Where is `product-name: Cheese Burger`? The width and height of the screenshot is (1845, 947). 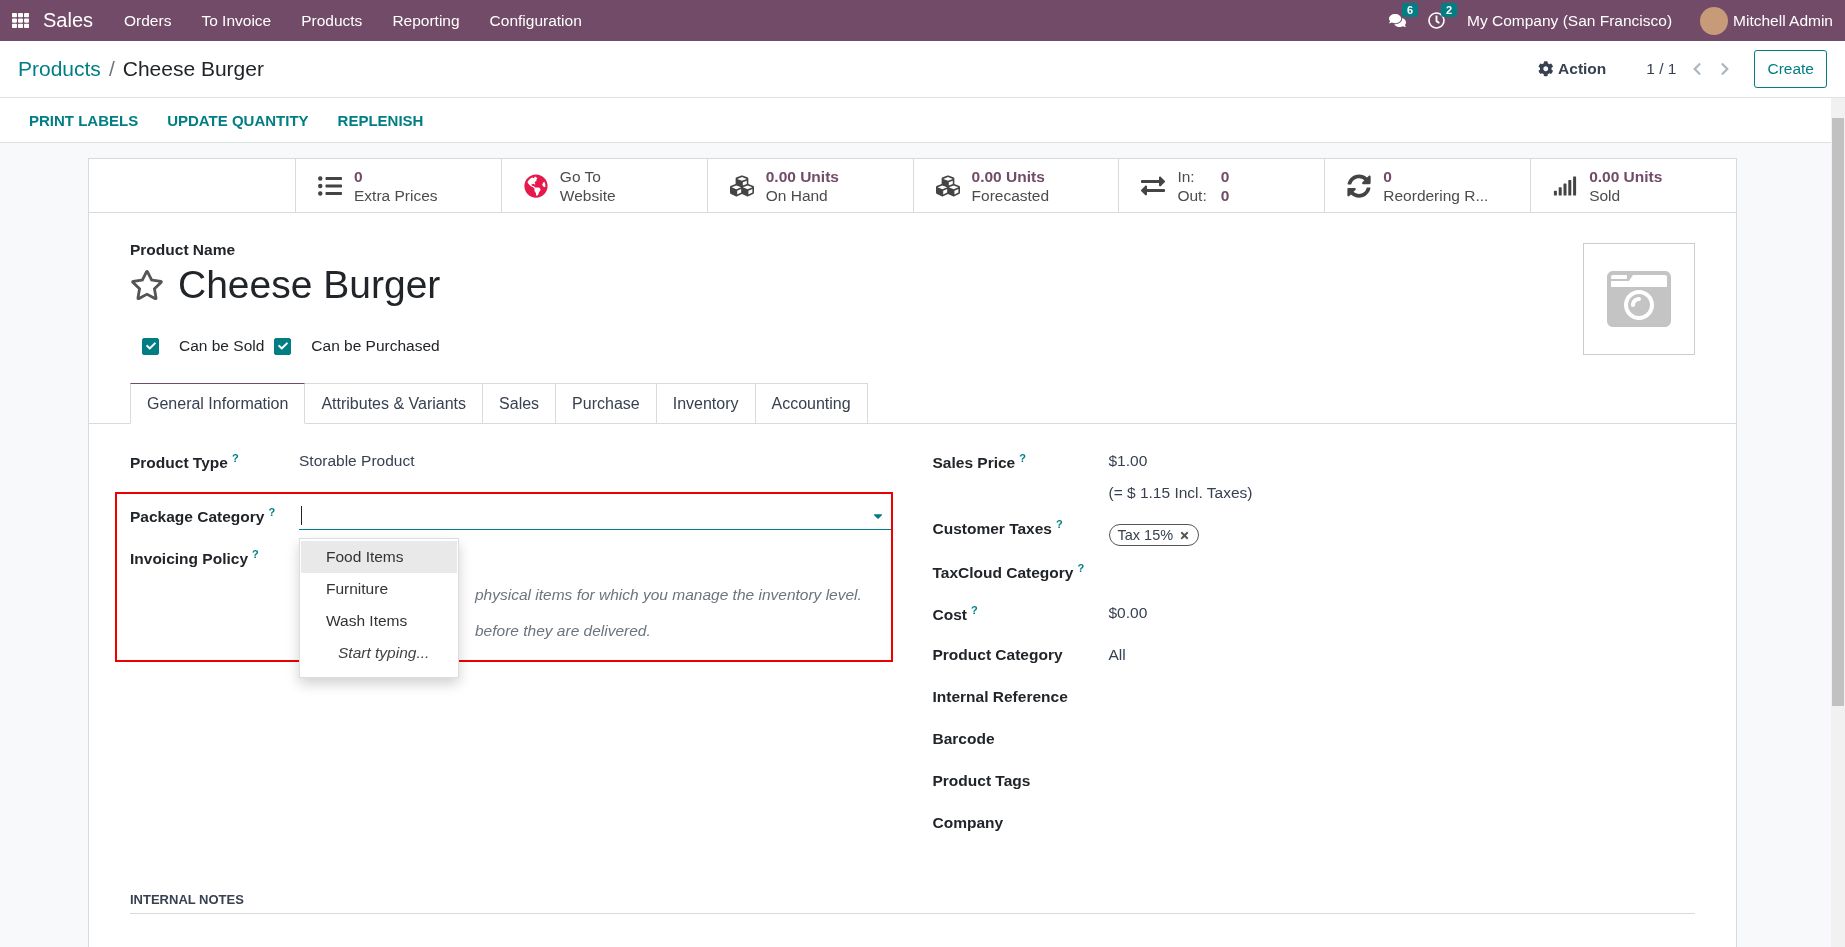
product-name: Cheese Burger is located at coordinates (309, 285).